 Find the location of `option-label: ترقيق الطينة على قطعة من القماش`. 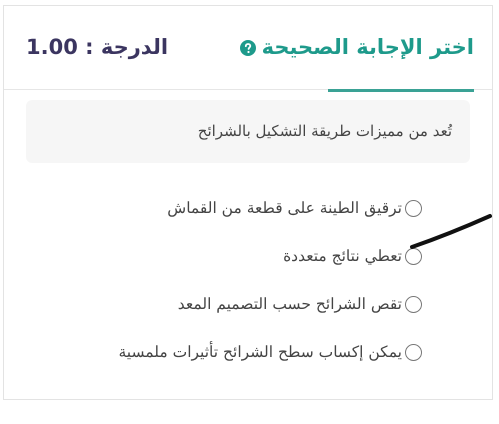

option-label: ترقيق الطينة على قطعة من القماش is located at coordinates (284, 208).